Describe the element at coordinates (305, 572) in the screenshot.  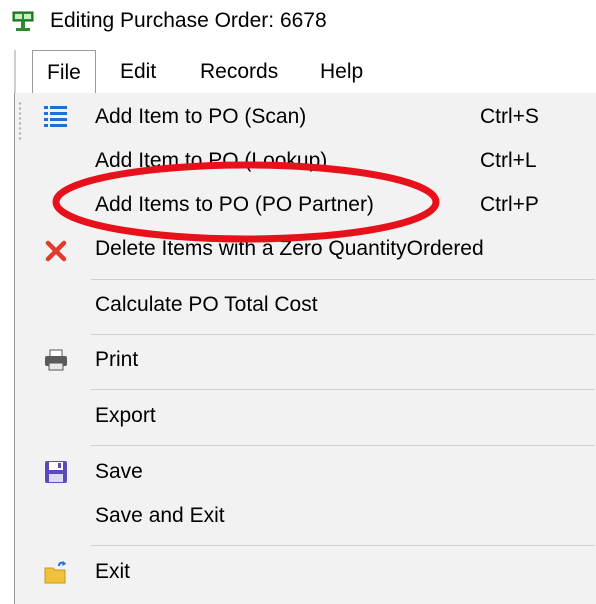
I see `menu-item-exit: Exit` at that location.